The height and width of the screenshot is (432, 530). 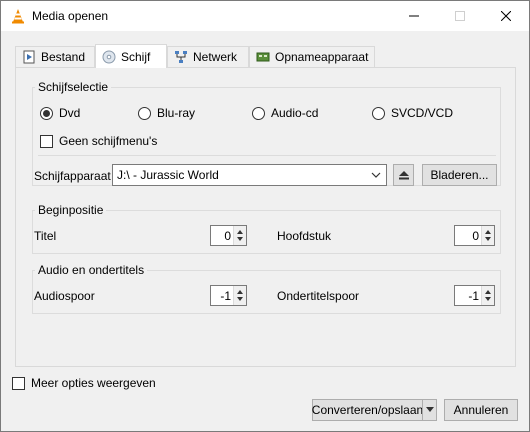 I want to click on subtitle-track-value: -1, so click(x=473, y=296).